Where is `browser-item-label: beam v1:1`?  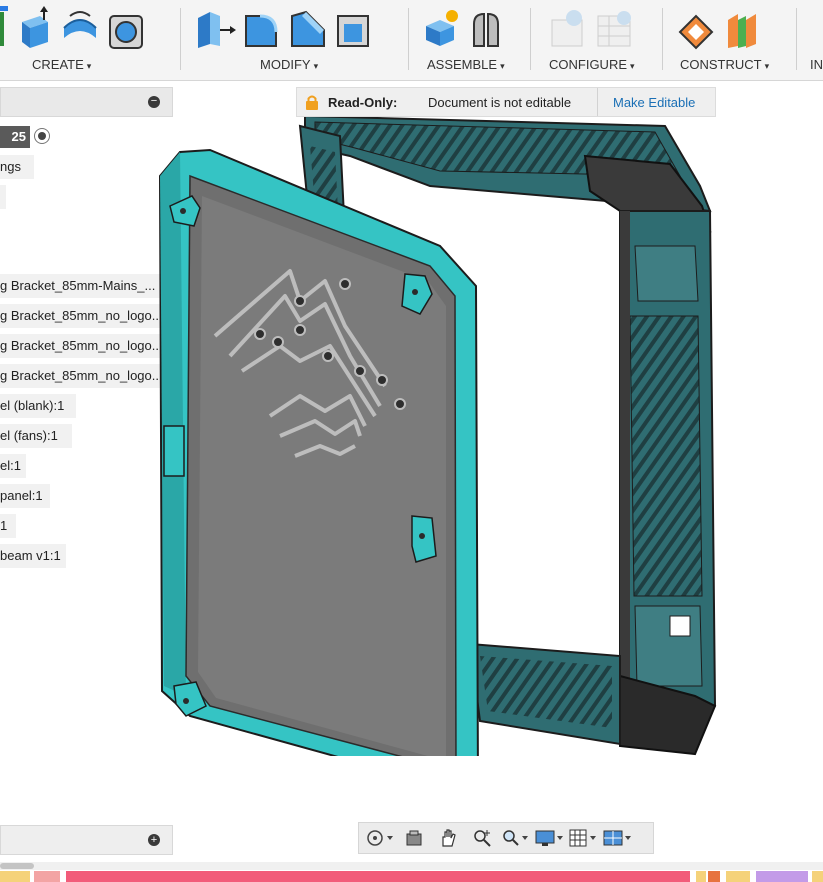
browser-item-label: beam v1:1 is located at coordinates (30, 555).